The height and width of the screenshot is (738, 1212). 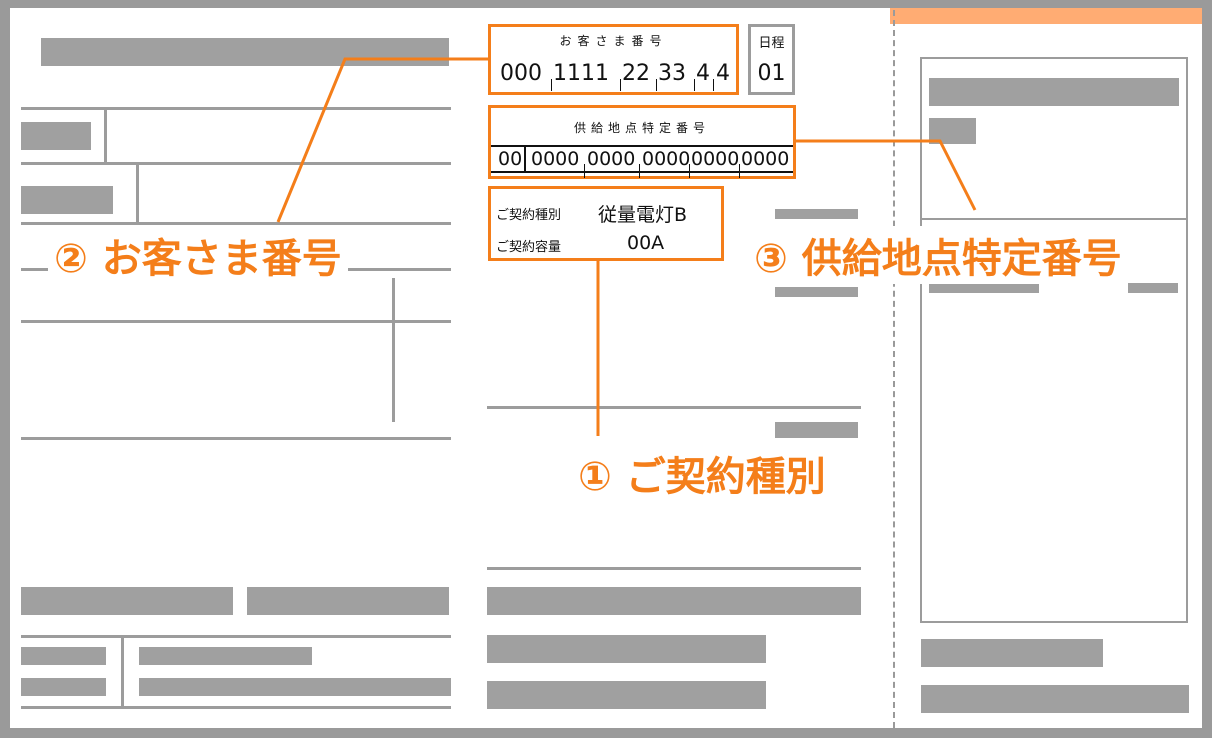 I want to click on callout-contract-type: ① ご契約種別, so click(x=702, y=473).